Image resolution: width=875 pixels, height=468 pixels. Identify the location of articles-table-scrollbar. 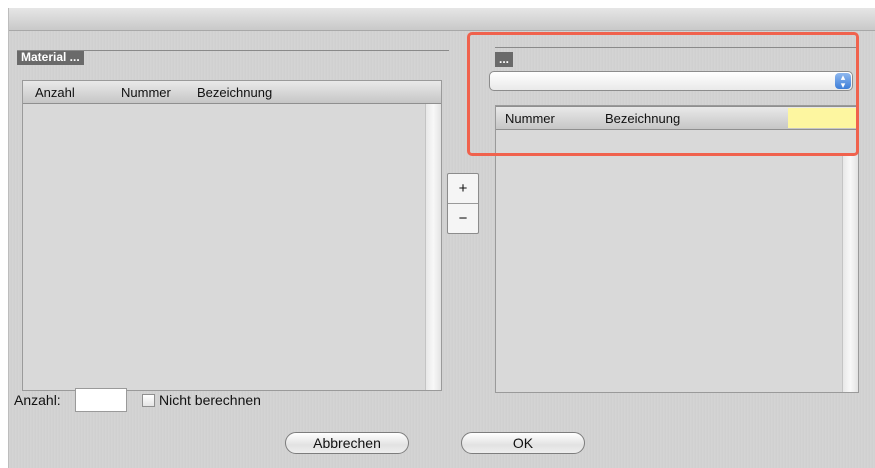
(850, 272).